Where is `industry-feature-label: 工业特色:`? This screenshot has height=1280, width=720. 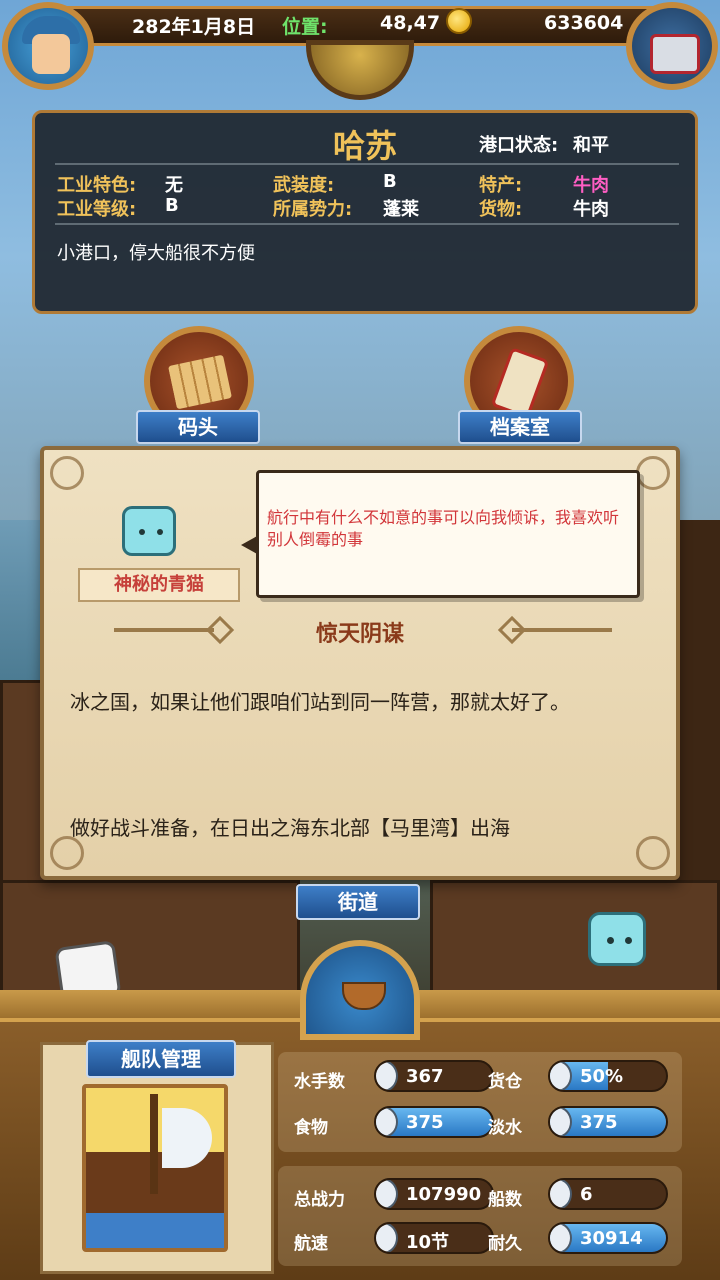 industry-feature-label: 工业特色: is located at coordinates (97, 185).